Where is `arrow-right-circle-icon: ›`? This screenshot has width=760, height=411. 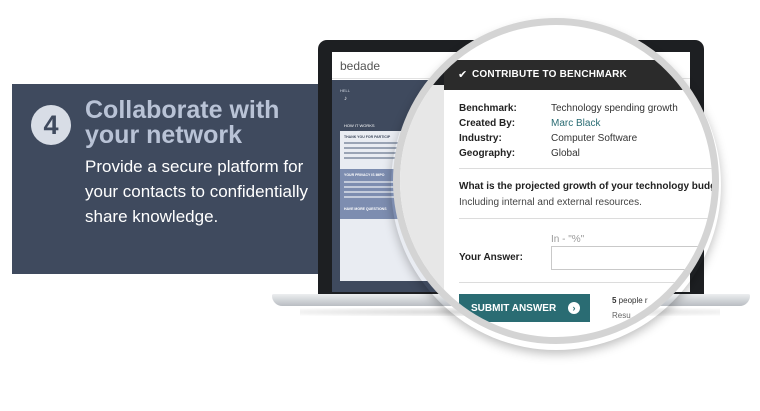 arrow-right-circle-icon: › is located at coordinates (574, 308).